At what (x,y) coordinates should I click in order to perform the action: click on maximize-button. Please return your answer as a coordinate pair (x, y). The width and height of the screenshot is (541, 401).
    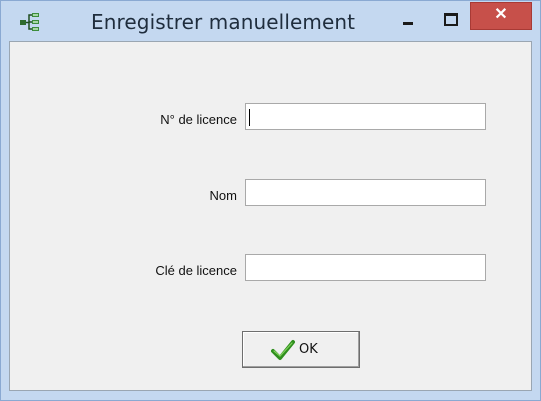
    Looking at the image, I should click on (450, 20).